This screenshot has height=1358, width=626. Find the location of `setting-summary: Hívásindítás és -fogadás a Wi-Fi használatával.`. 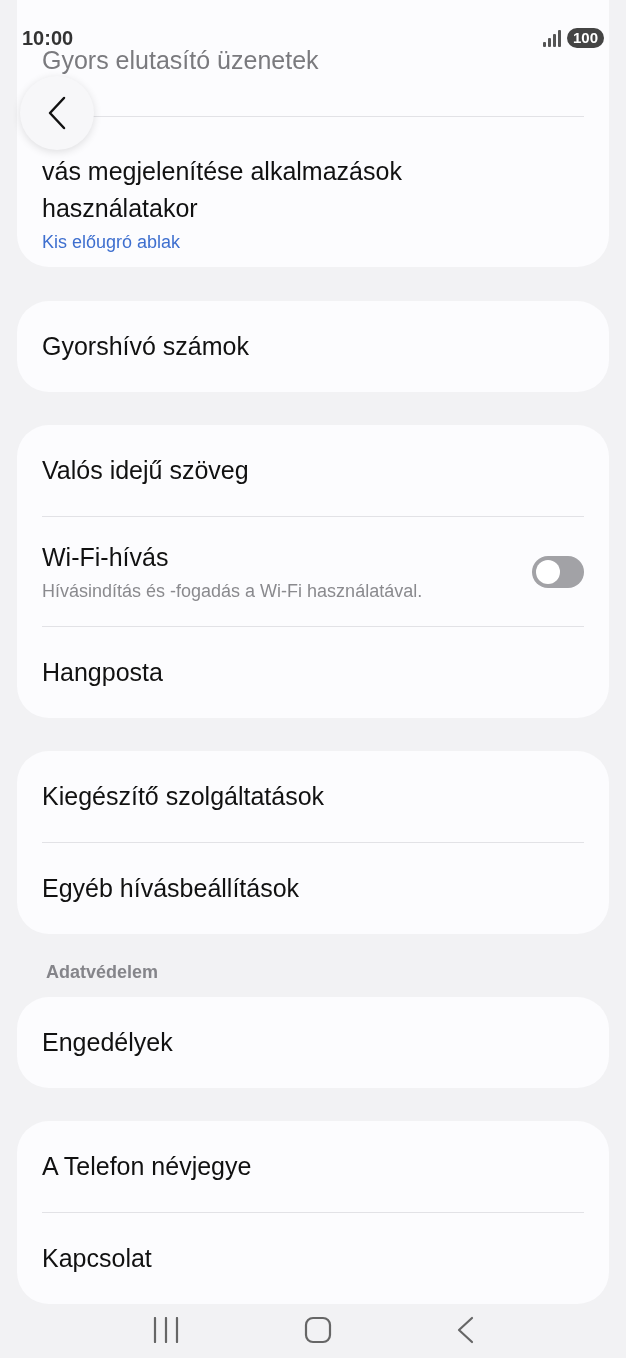

setting-summary: Hívásindítás és -fogadás a Wi-Fi használatával. is located at coordinates (233, 591).